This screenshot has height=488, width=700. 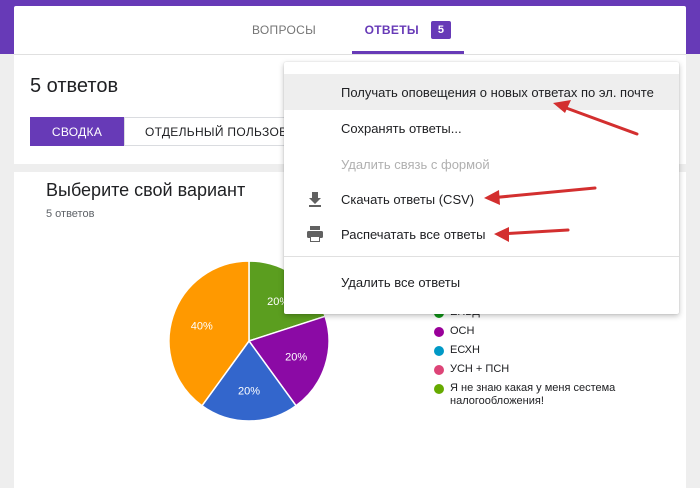 I want to click on menu-item-label: Удалить связь с формой, so click(x=415, y=164).